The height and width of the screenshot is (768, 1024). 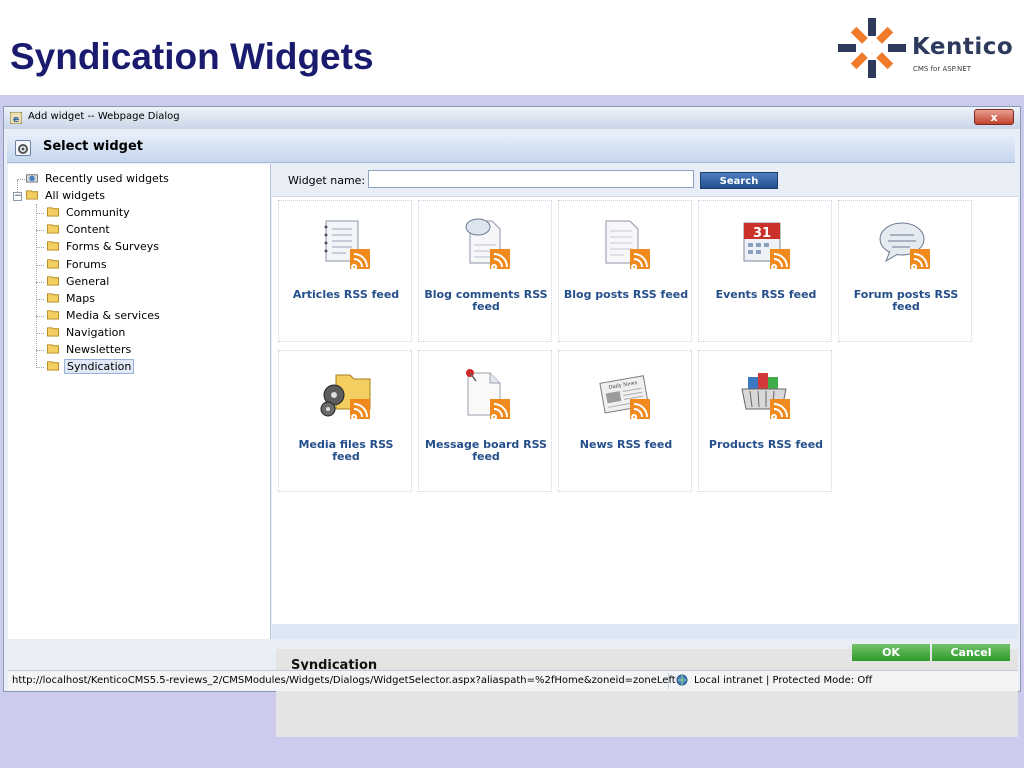 What do you see at coordinates (32, 195) in the screenshot?
I see `folder-open-icon` at bounding box center [32, 195].